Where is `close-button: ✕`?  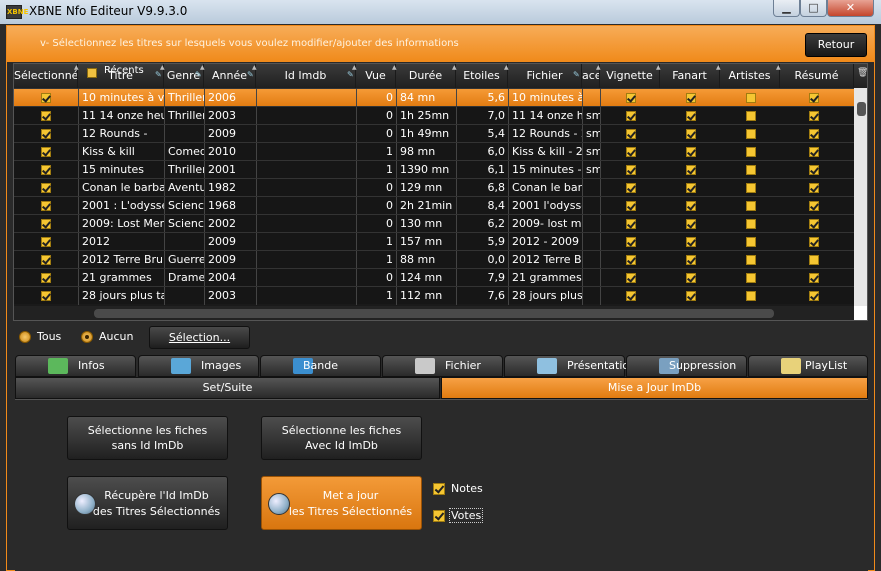 close-button: ✕ is located at coordinates (850, 8).